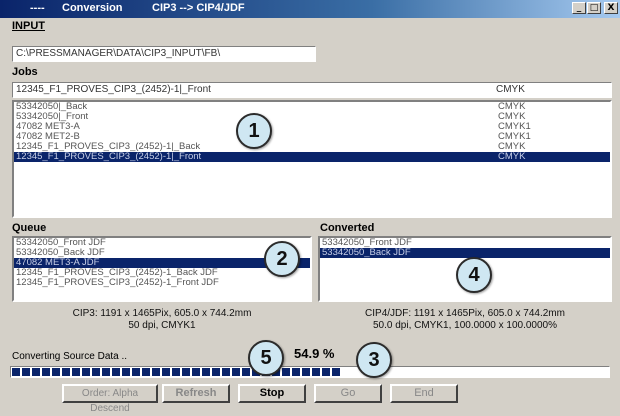 Image resolution: width=620 pixels, height=416 pixels. Describe the element at coordinates (196, 393) in the screenshot. I see `refresh-button: Refresh` at that location.